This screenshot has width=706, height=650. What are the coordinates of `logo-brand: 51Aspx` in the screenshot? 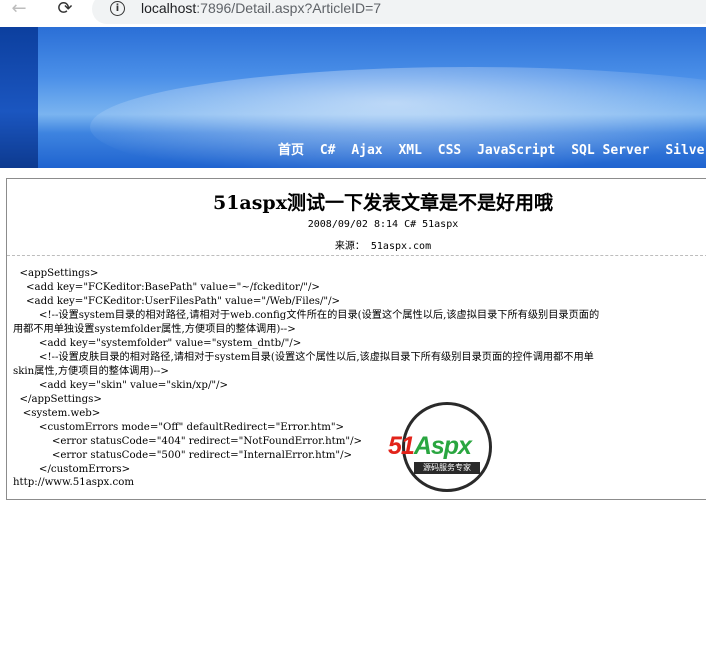 It's located at (430, 446).